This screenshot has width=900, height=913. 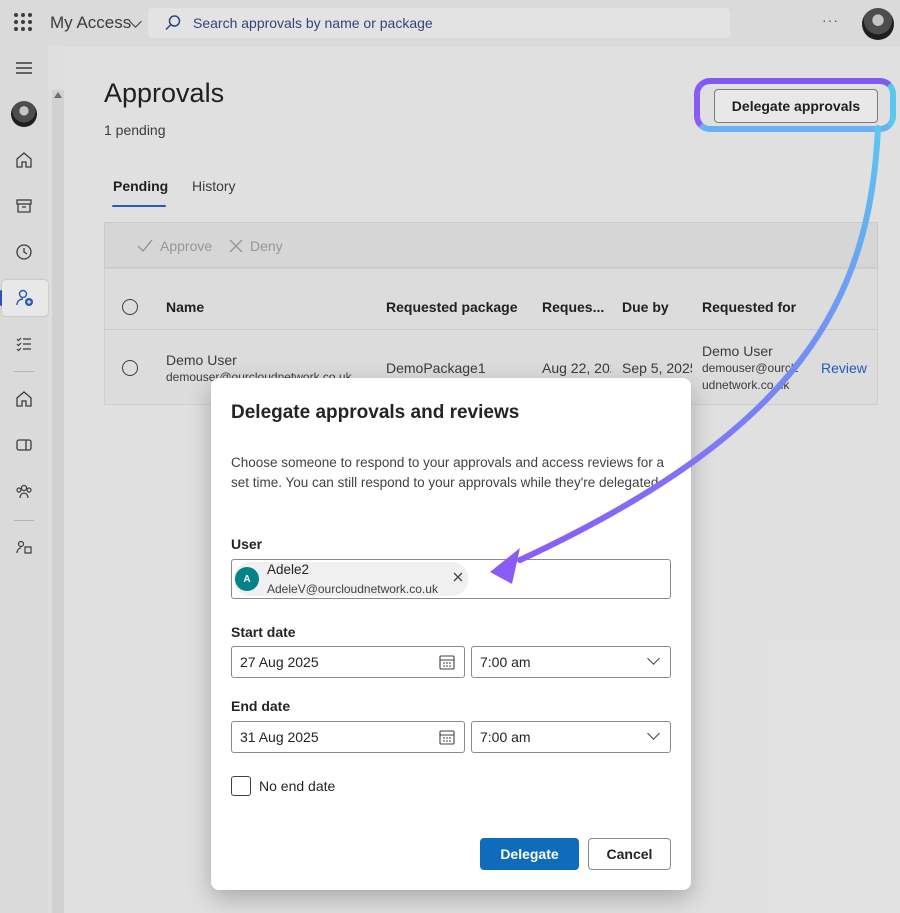 What do you see at coordinates (279, 737) in the screenshot?
I see `end-date-value: 31 Aug 2025` at bounding box center [279, 737].